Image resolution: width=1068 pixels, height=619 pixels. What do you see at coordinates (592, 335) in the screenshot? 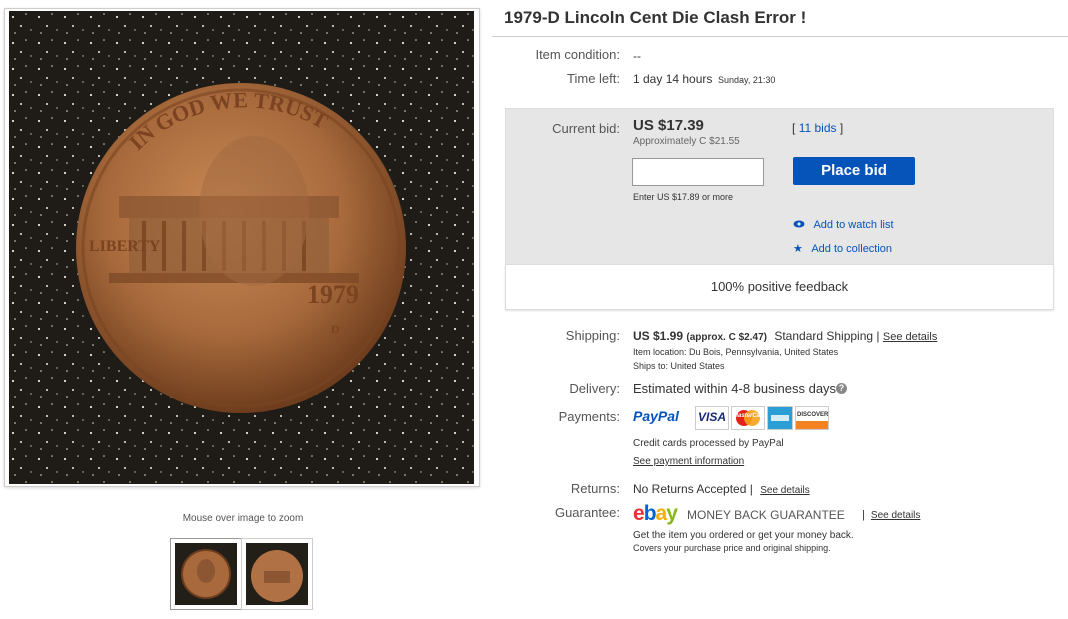
I see `shipping-label: Shipping:` at bounding box center [592, 335].